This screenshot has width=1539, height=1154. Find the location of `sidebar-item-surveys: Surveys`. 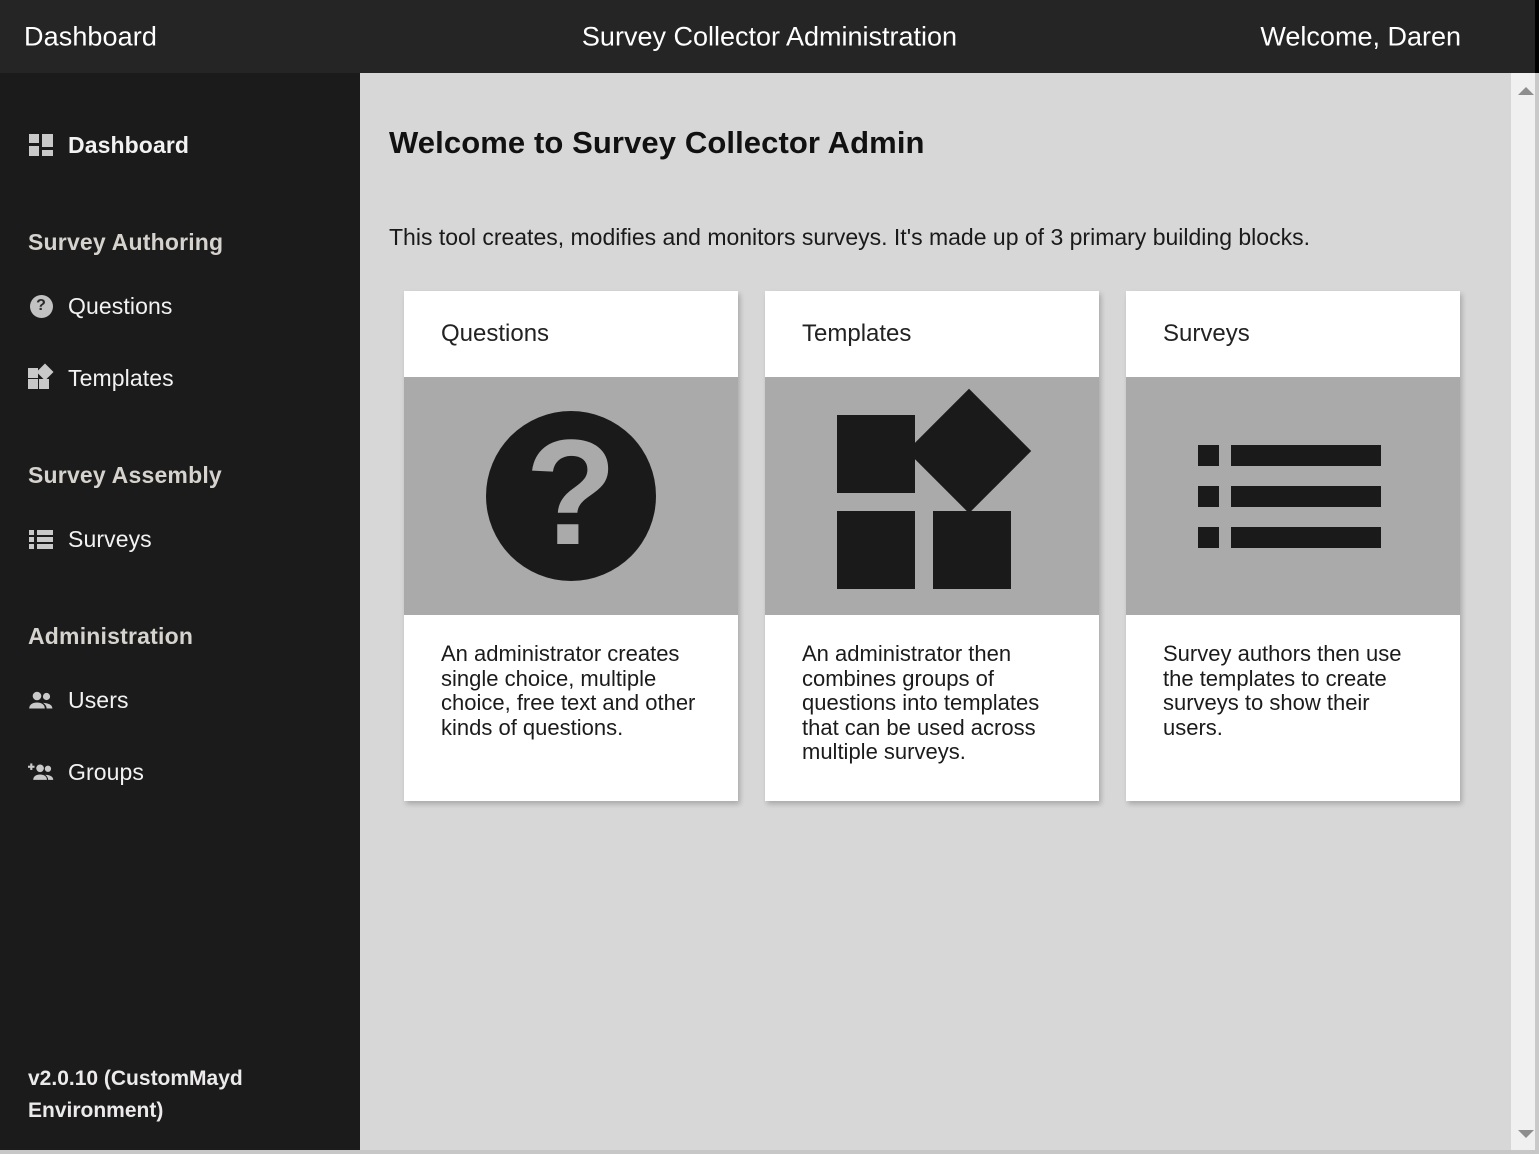

sidebar-item-surveys: Surveys is located at coordinates (180, 539).